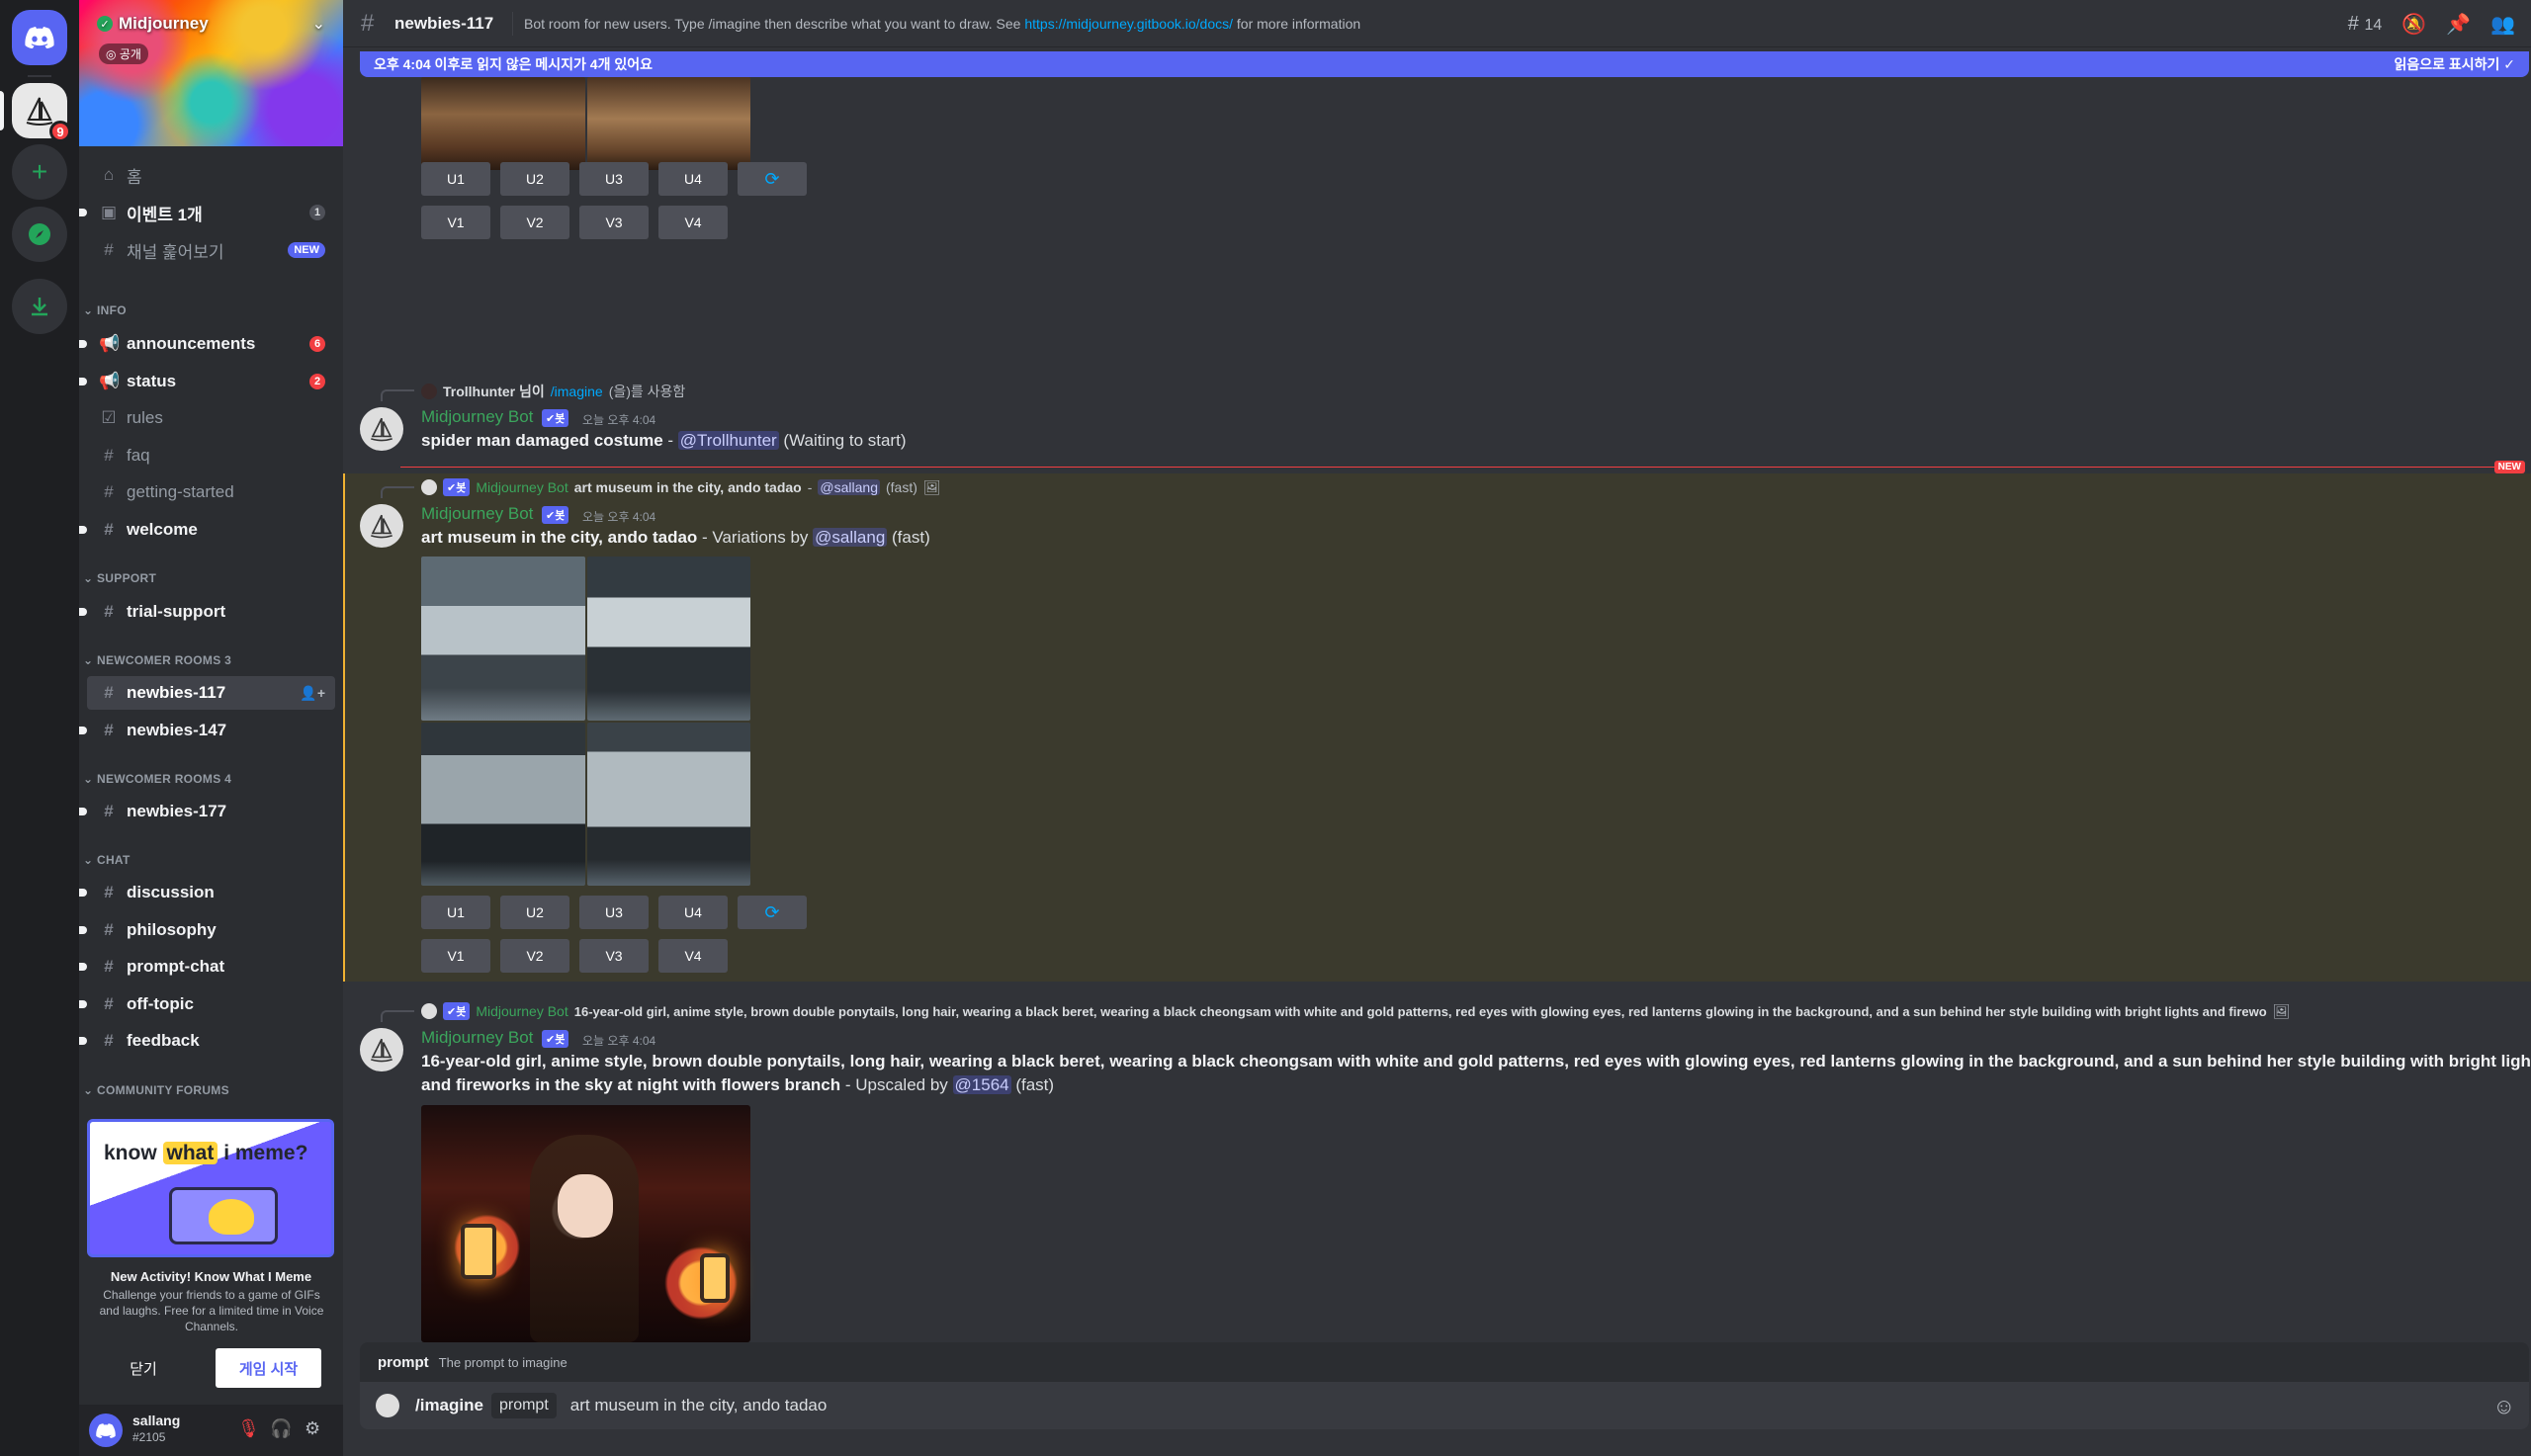 The width and height of the screenshot is (2531, 1456). I want to click on sidebar-item-label: 홈, so click(134, 177).